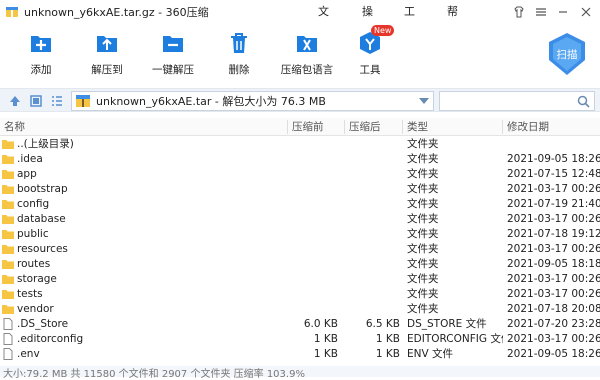 The height and width of the screenshot is (380, 600). What do you see at coordinates (12, 12) in the screenshot?
I see `app-logo-icon` at bounding box center [12, 12].